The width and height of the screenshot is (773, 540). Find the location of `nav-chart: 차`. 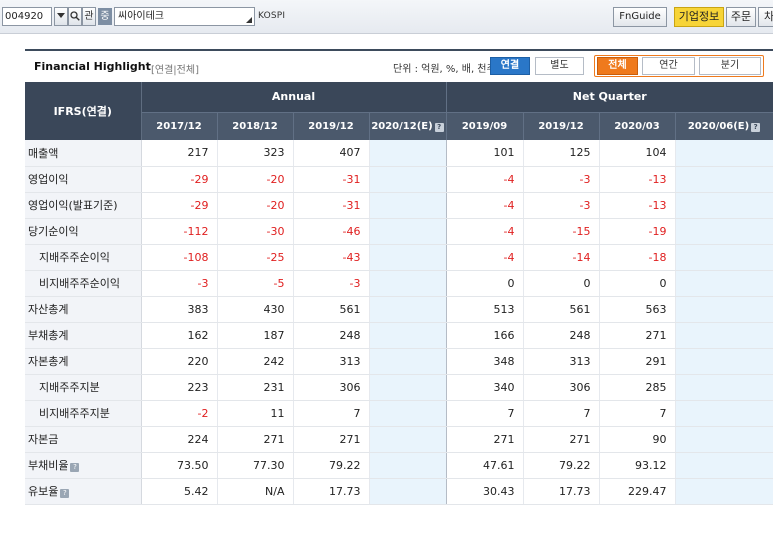

nav-chart: 차 is located at coordinates (765, 17).